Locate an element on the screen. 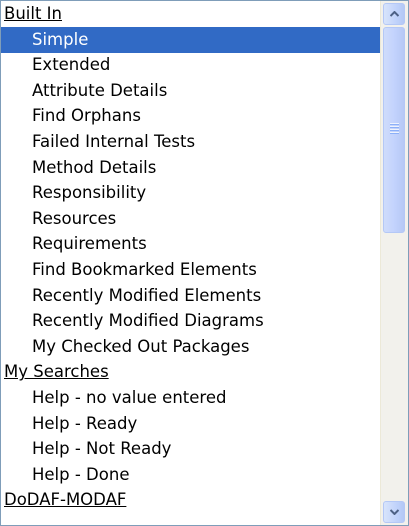 This screenshot has width=409, height=526. list-item: Failed Internal Tests is located at coordinates (190, 142).